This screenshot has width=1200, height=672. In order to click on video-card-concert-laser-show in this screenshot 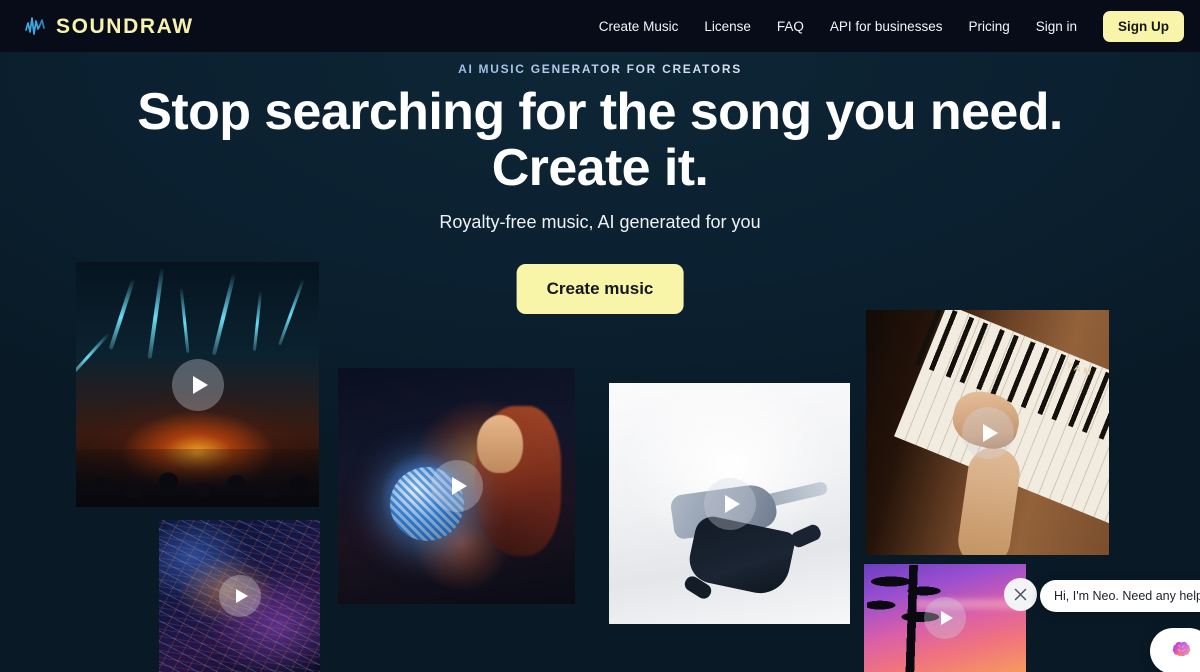, I will do `click(197, 384)`.